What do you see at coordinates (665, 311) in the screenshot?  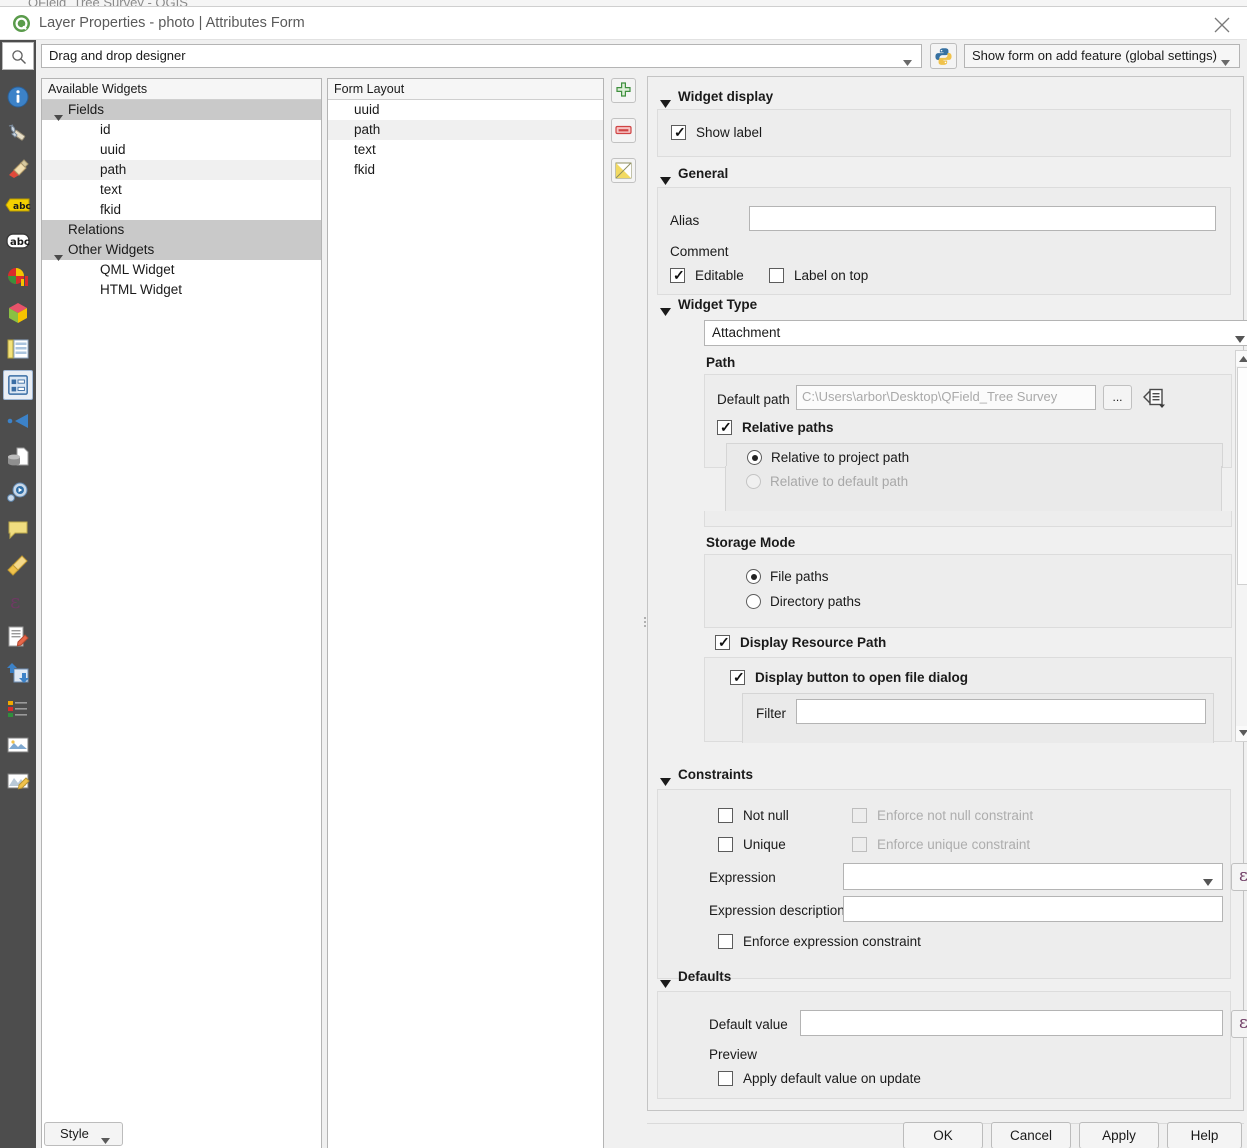 I see `widget-type-collapse-icon` at bounding box center [665, 311].